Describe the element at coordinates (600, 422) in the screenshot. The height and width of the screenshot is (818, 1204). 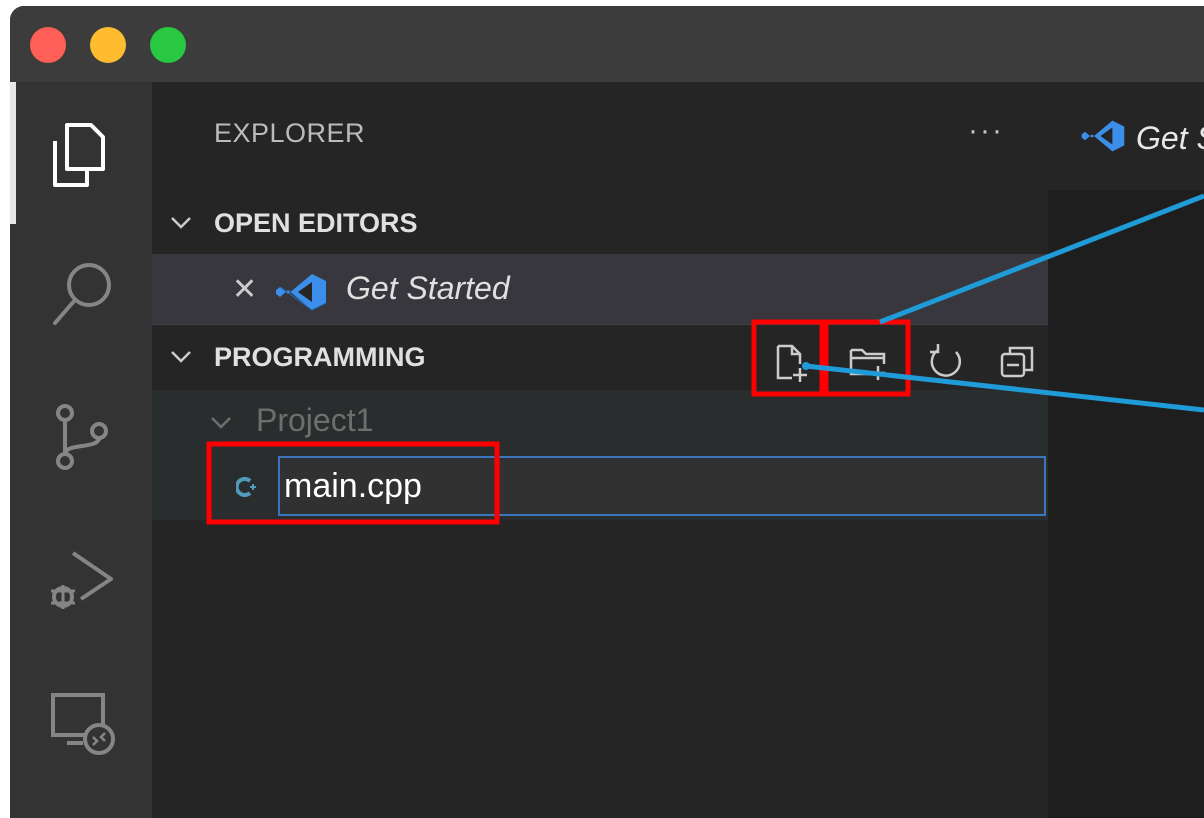
I see `project-folder-row: Project1` at that location.